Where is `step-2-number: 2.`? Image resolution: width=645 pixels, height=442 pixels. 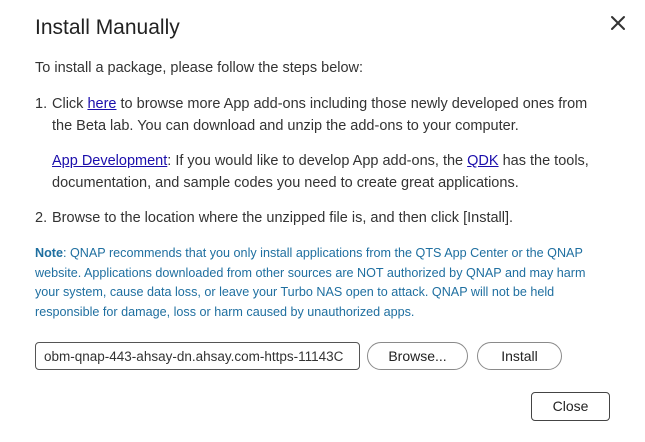 step-2-number: 2. is located at coordinates (41, 218).